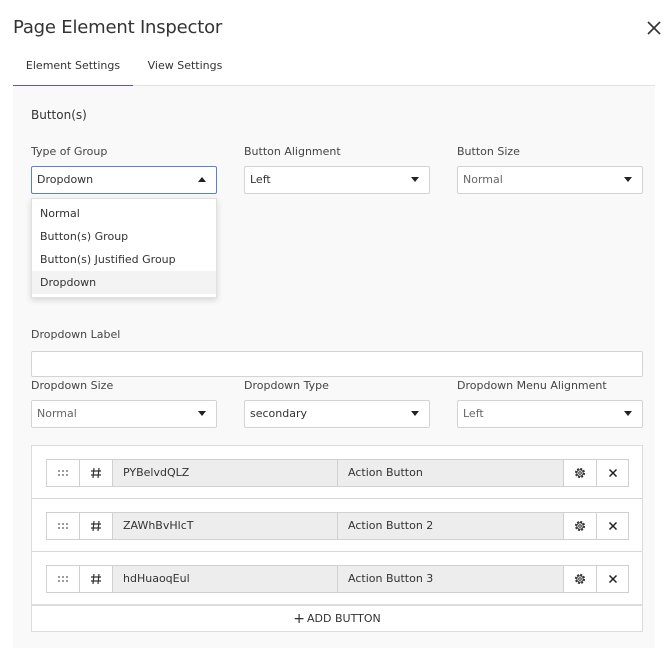 This screenshot has width=668, height=656. What do you see at coordinates (185, 67) in the screenshot?
I see `tab-view-settings: View Settings` at bounding box center [185, 67].